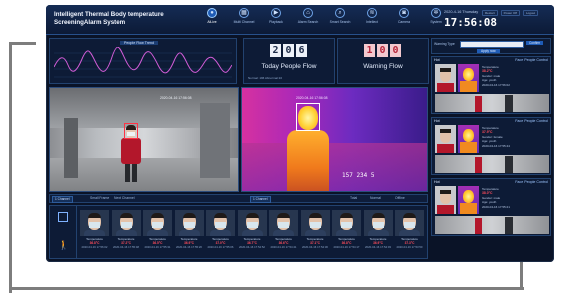 The image size is (563, 296). What do you see at coordinates (220, 247) in the screenshot?
I see `capture-time: 2020-04-16 17:55:06` at bounding box center [220, 247].